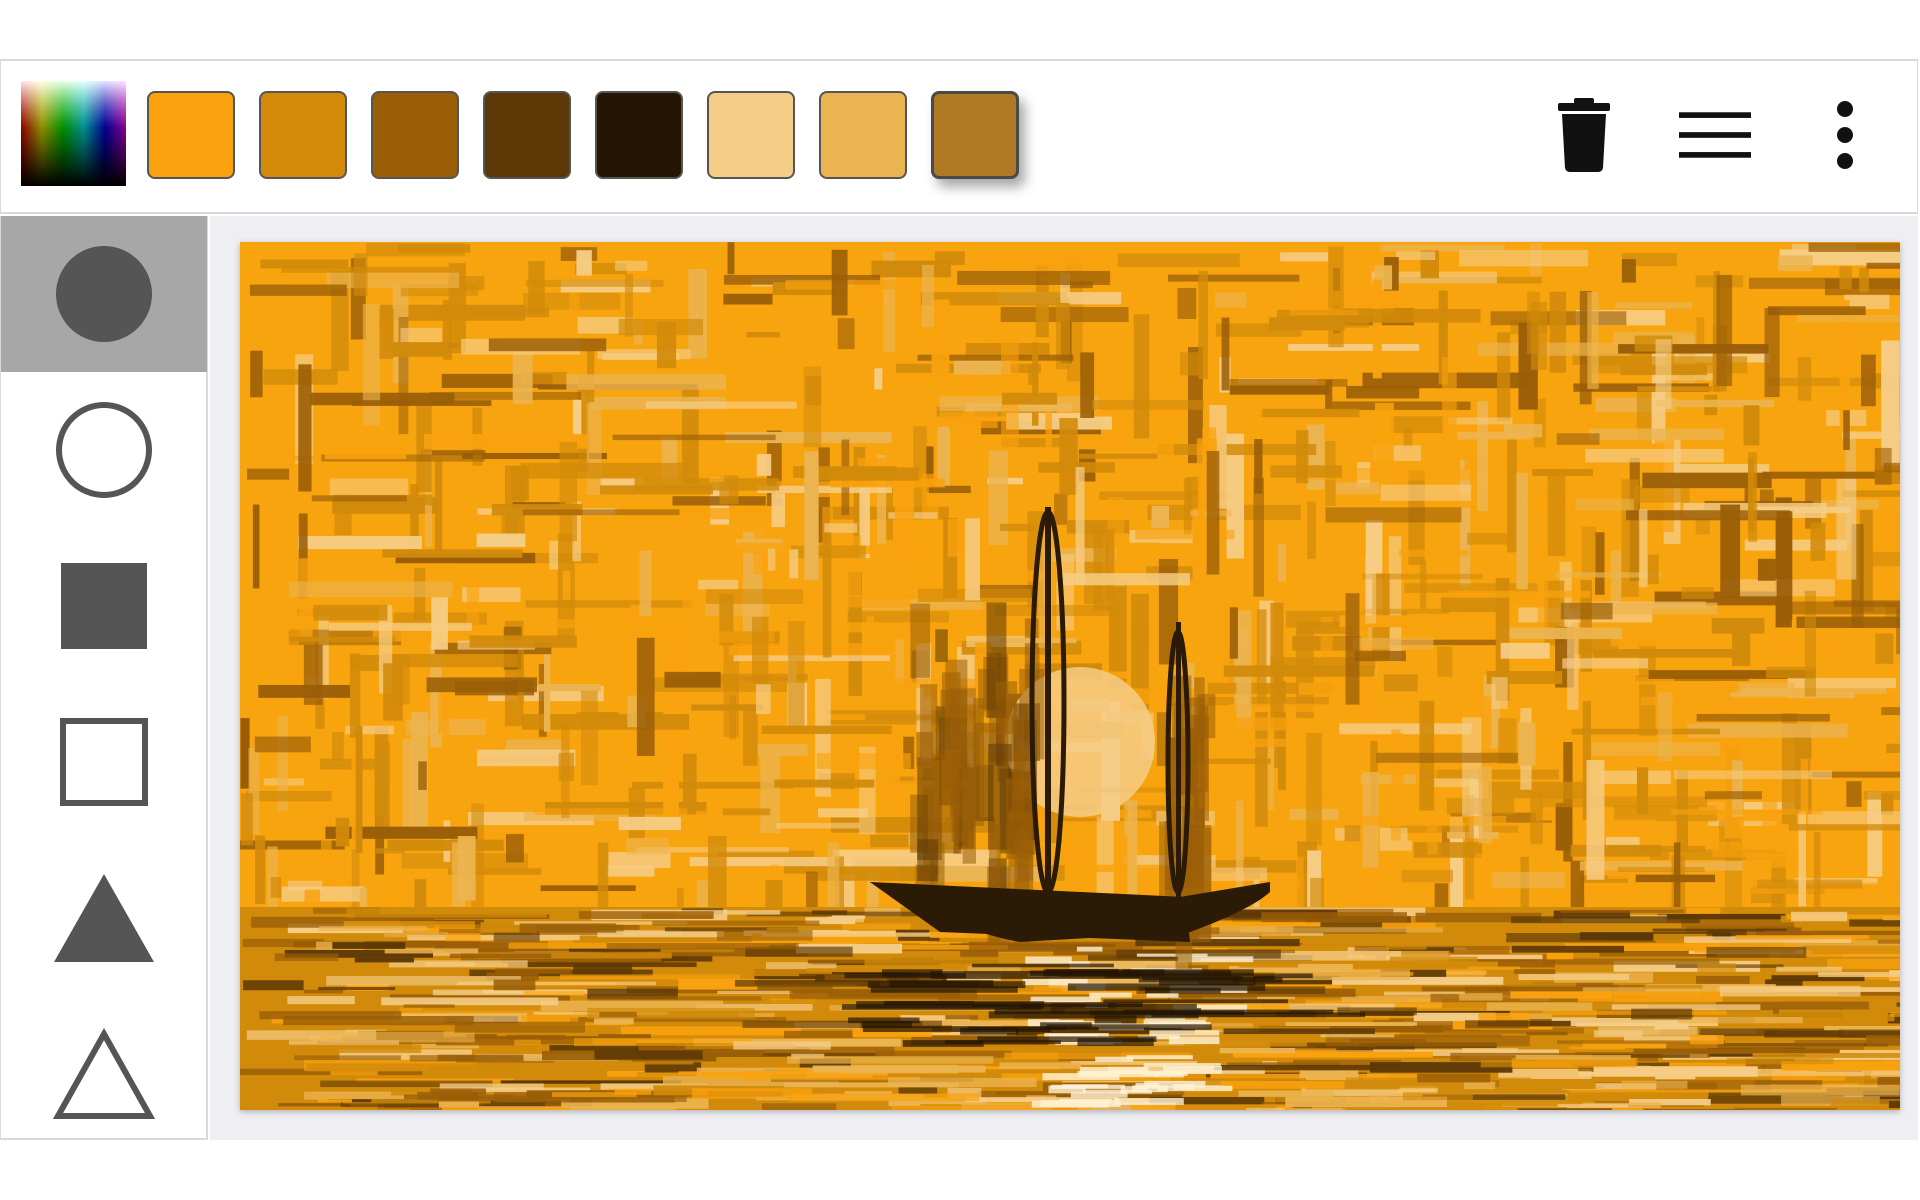 The height and width of the screenshot is (1200, 1920). I want to click on tool-filled-circle, so click(104, 294).